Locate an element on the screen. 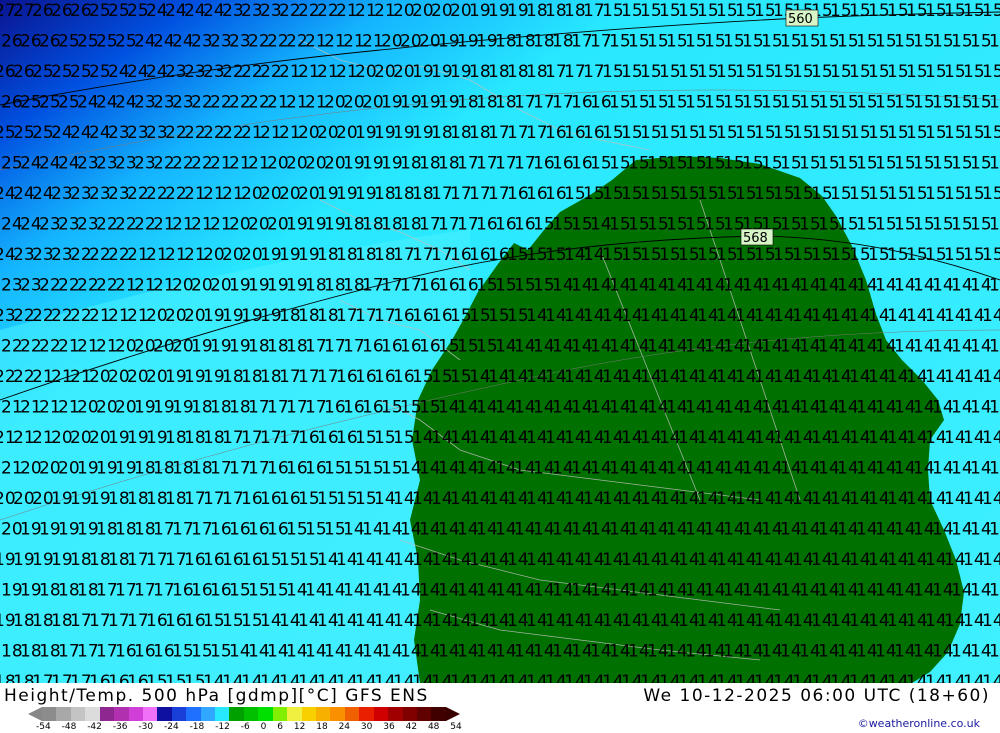 This screenshot has width=1000, height=733. legend-tick-label: 30 is located at coordinates (366, 727).